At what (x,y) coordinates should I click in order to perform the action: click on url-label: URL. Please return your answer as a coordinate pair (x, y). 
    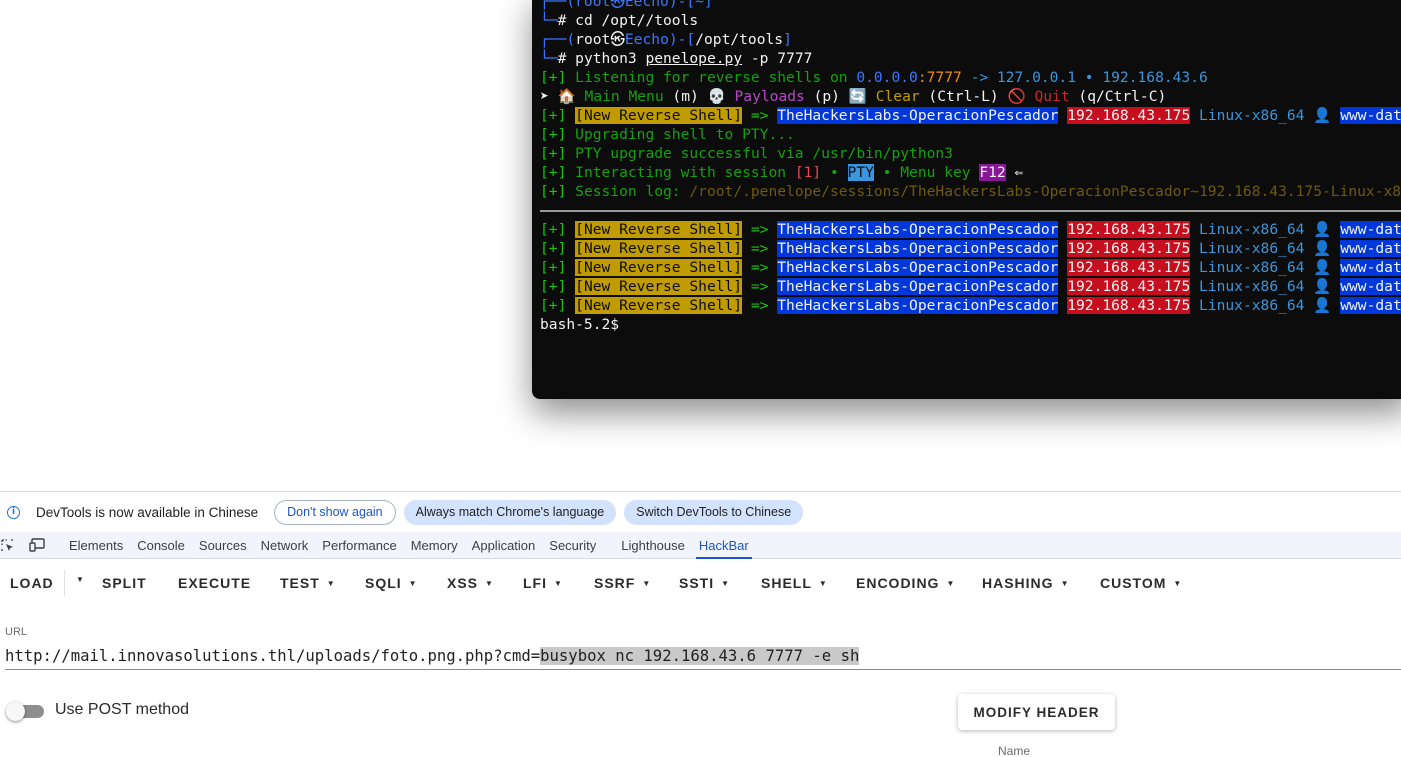
    Looking at the image, I should click on (16, 632).